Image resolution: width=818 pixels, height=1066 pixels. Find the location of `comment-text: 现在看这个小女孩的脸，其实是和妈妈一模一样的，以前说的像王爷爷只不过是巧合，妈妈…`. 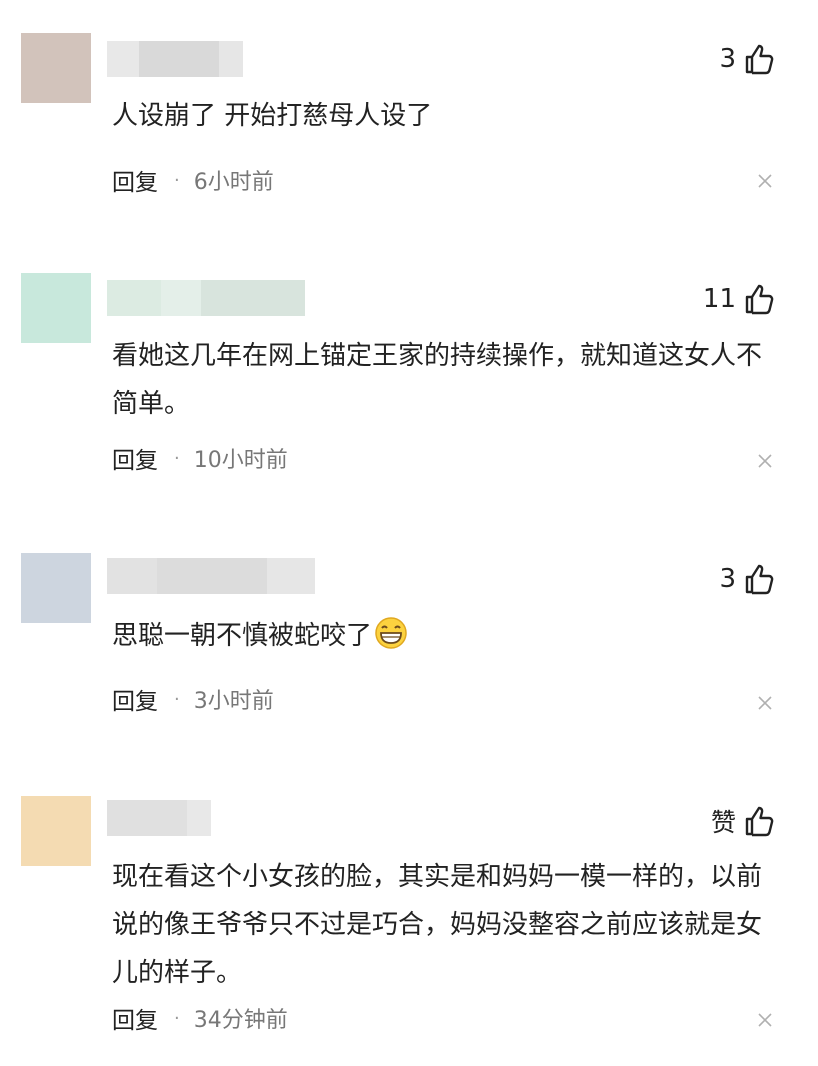

comment-text: 现在看这个小女孩的脸，其实是和妈妈一模一样的，以前说的像王爷爷只不过是巧合，妈妈… is located at coordinates (437, 925).